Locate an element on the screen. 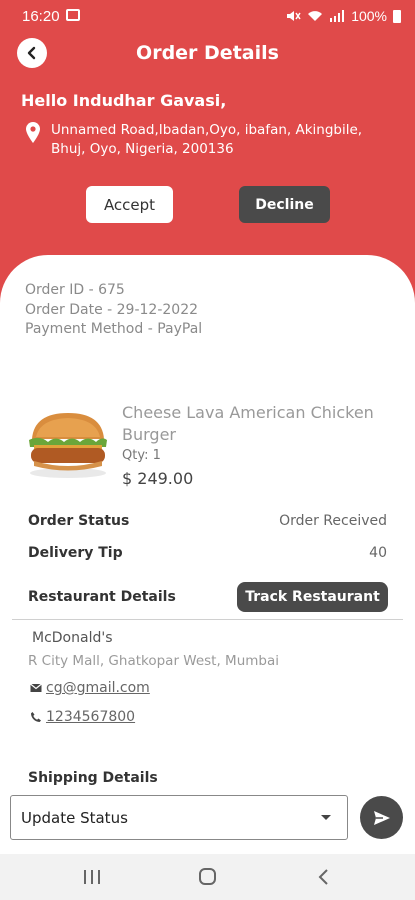 Image resolution: width=415 pixels, height=900 pixels. burger-image is located at coordinates (68, 445).